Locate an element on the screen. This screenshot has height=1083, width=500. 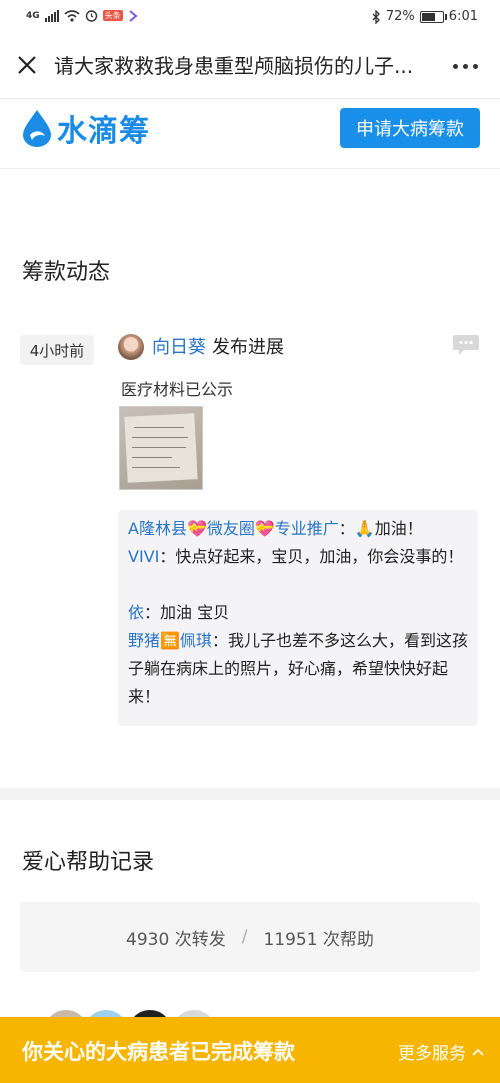
status-bar: 4G 头条 72% 6:01 is located at coordinates (250, 17).